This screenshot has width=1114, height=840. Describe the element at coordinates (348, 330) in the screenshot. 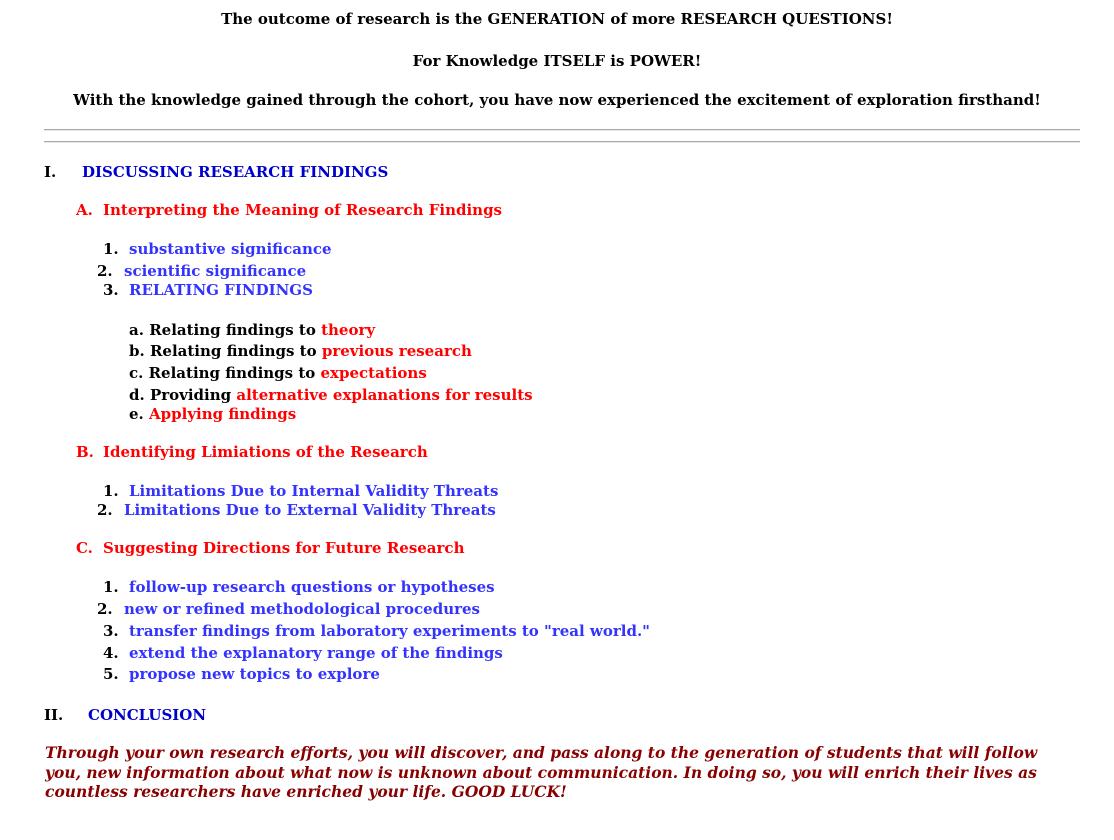

I see `sub-item-highlight: theory` at that location.